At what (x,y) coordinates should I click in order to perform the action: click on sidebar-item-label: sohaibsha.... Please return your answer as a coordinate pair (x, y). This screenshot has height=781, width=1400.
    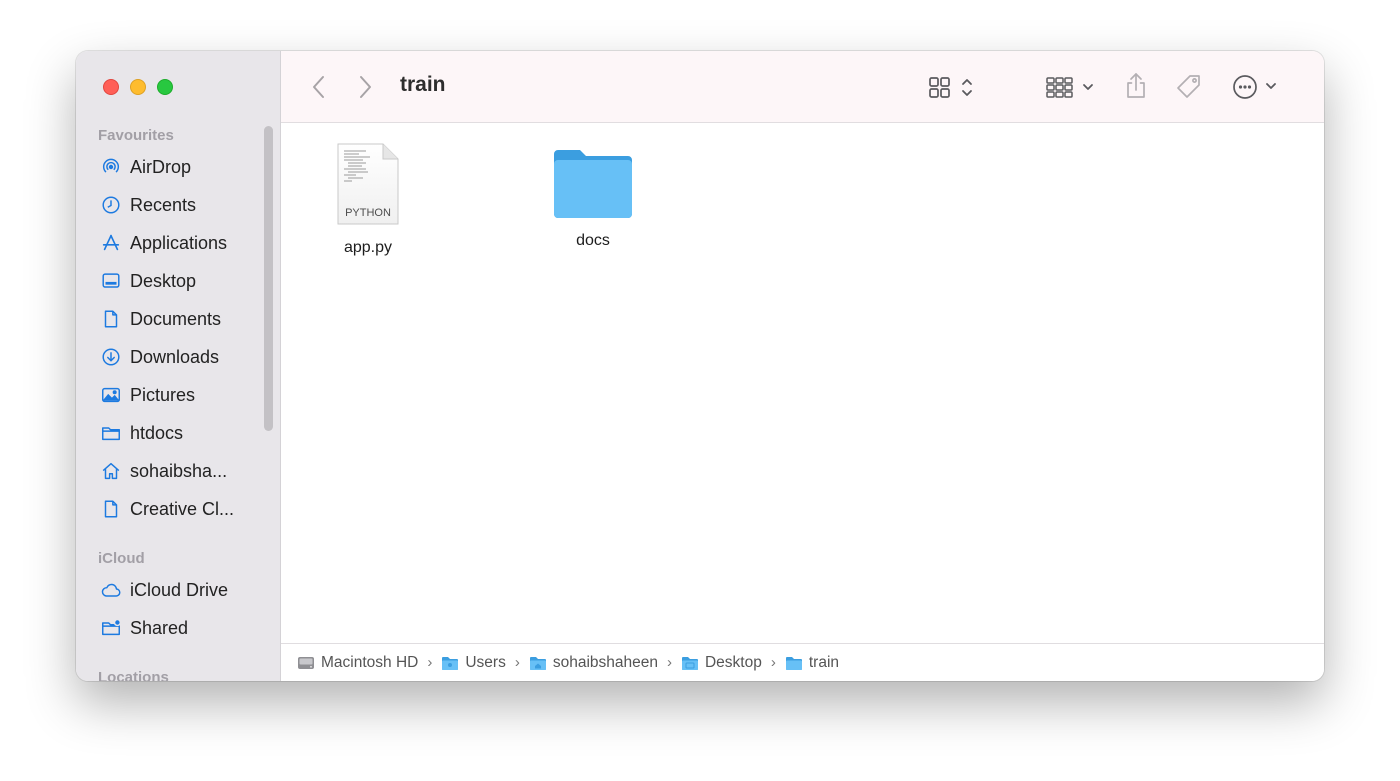
    Looking at the image, I should click on (179, 470).